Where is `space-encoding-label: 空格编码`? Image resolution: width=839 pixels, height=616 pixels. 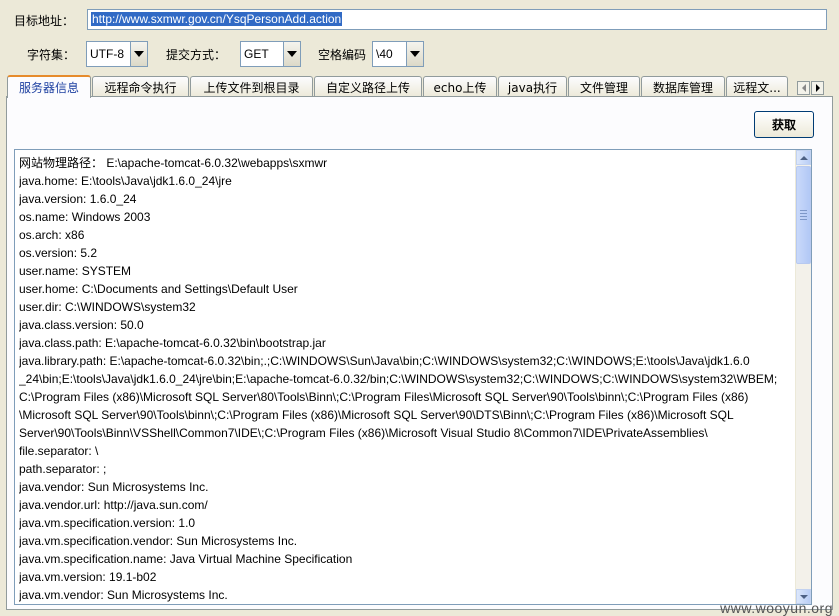 space-encoding-label: 空格编码 is located at coordinates (342, 55).